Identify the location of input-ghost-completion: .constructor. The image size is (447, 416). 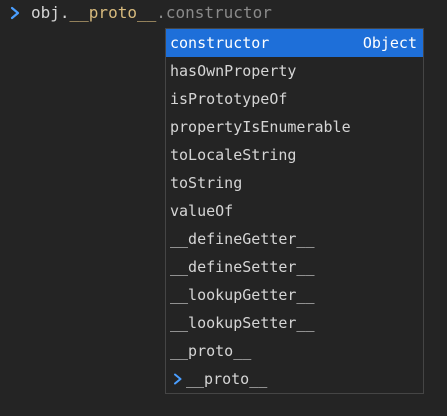
(214, 12).